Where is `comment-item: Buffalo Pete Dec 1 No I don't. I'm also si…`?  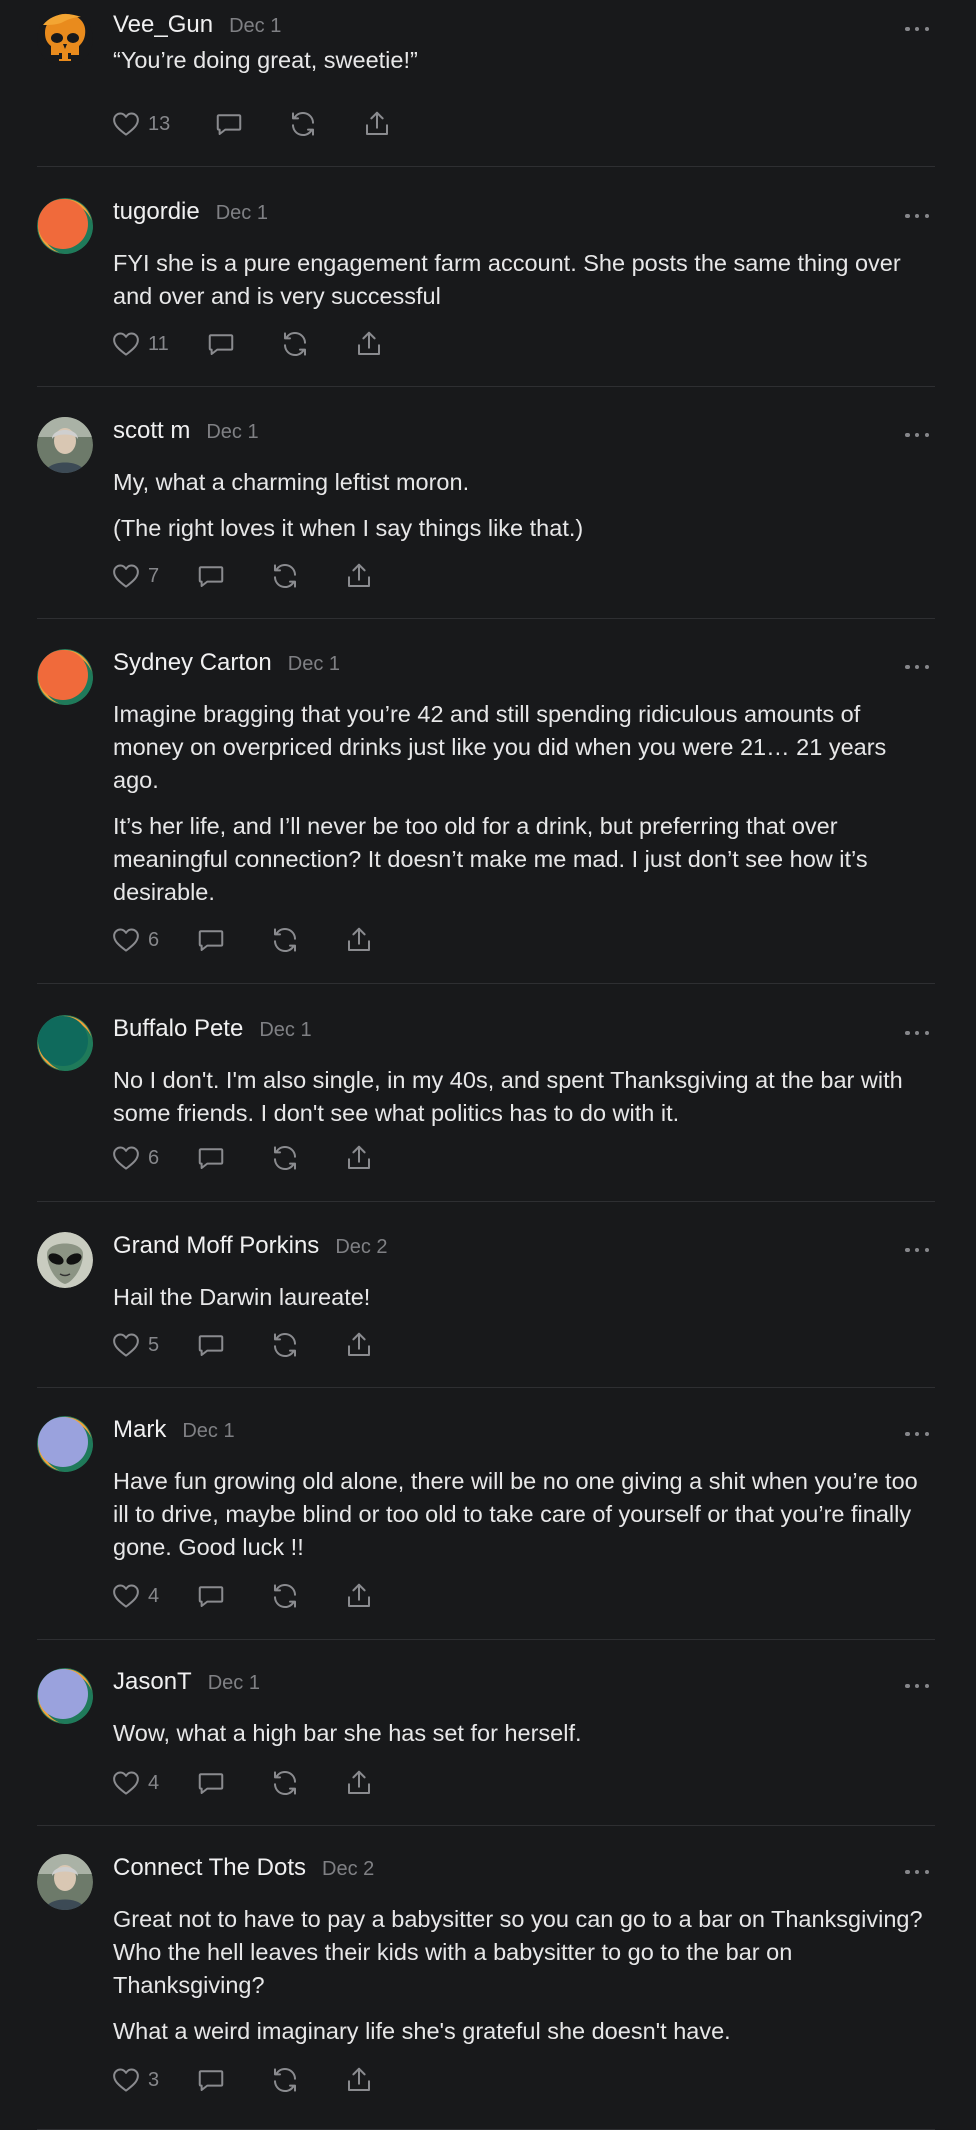 comment-item: Buffalo Pete Dec 1 No I don't. I'm also si… is located at coordinates (486, 1093).